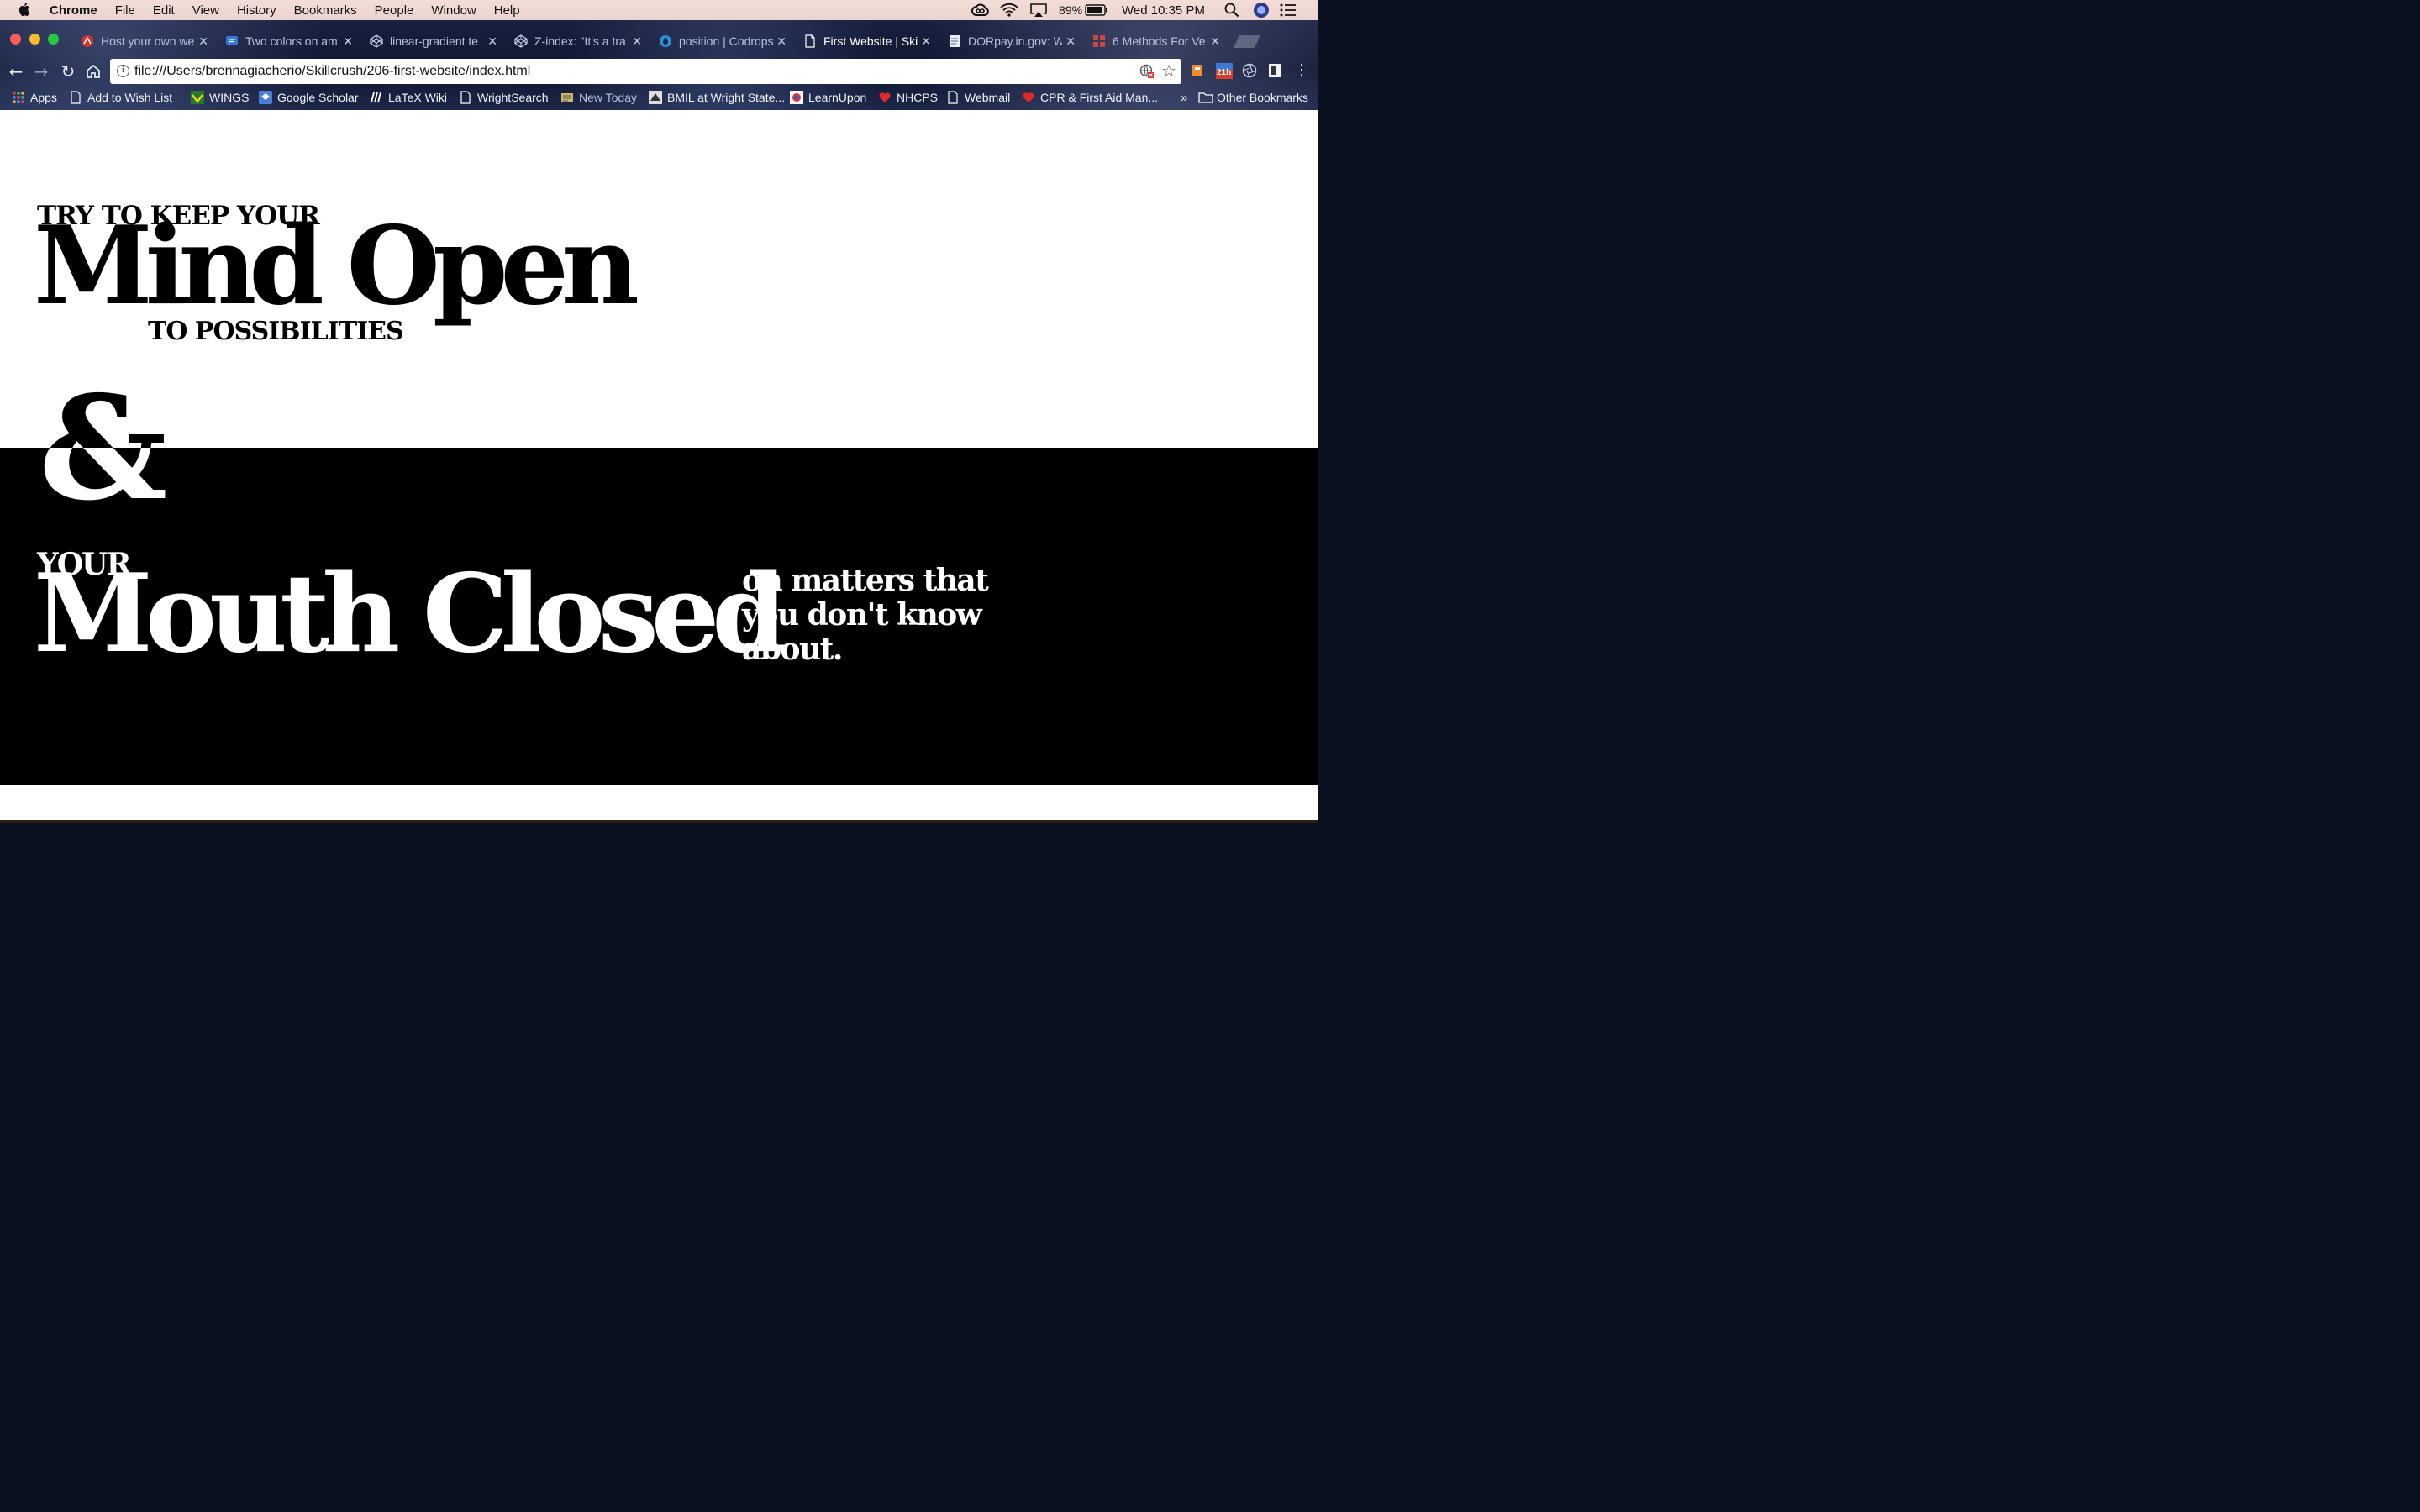 Image resolution: width=2420 pixels, height=1512 pixels. Describe the element at coordinates (73, 10) in the screenshot. I see `menu-app-name: Chrome` at that location.